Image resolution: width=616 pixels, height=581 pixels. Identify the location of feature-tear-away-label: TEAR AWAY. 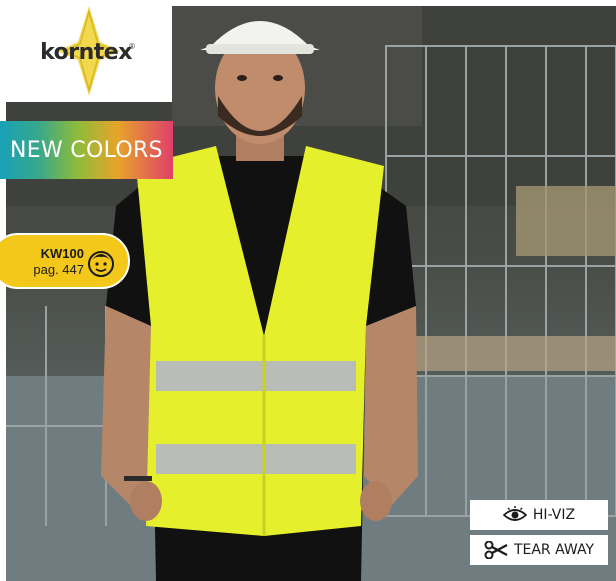
(554, 550).